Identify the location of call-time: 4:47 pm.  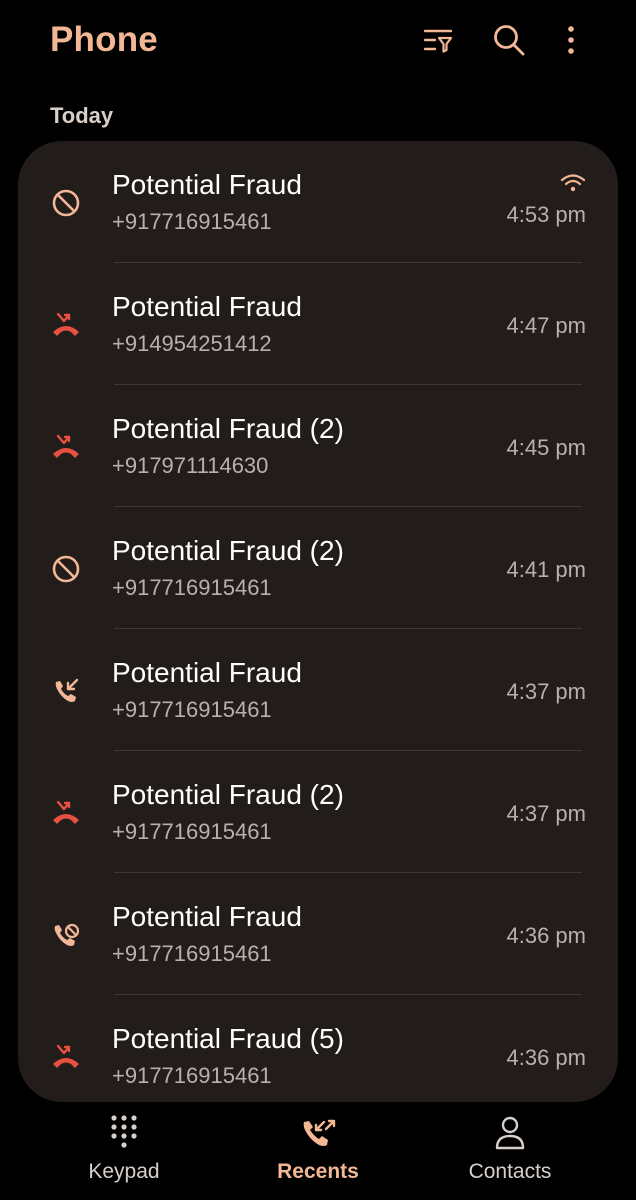
(546, 325).